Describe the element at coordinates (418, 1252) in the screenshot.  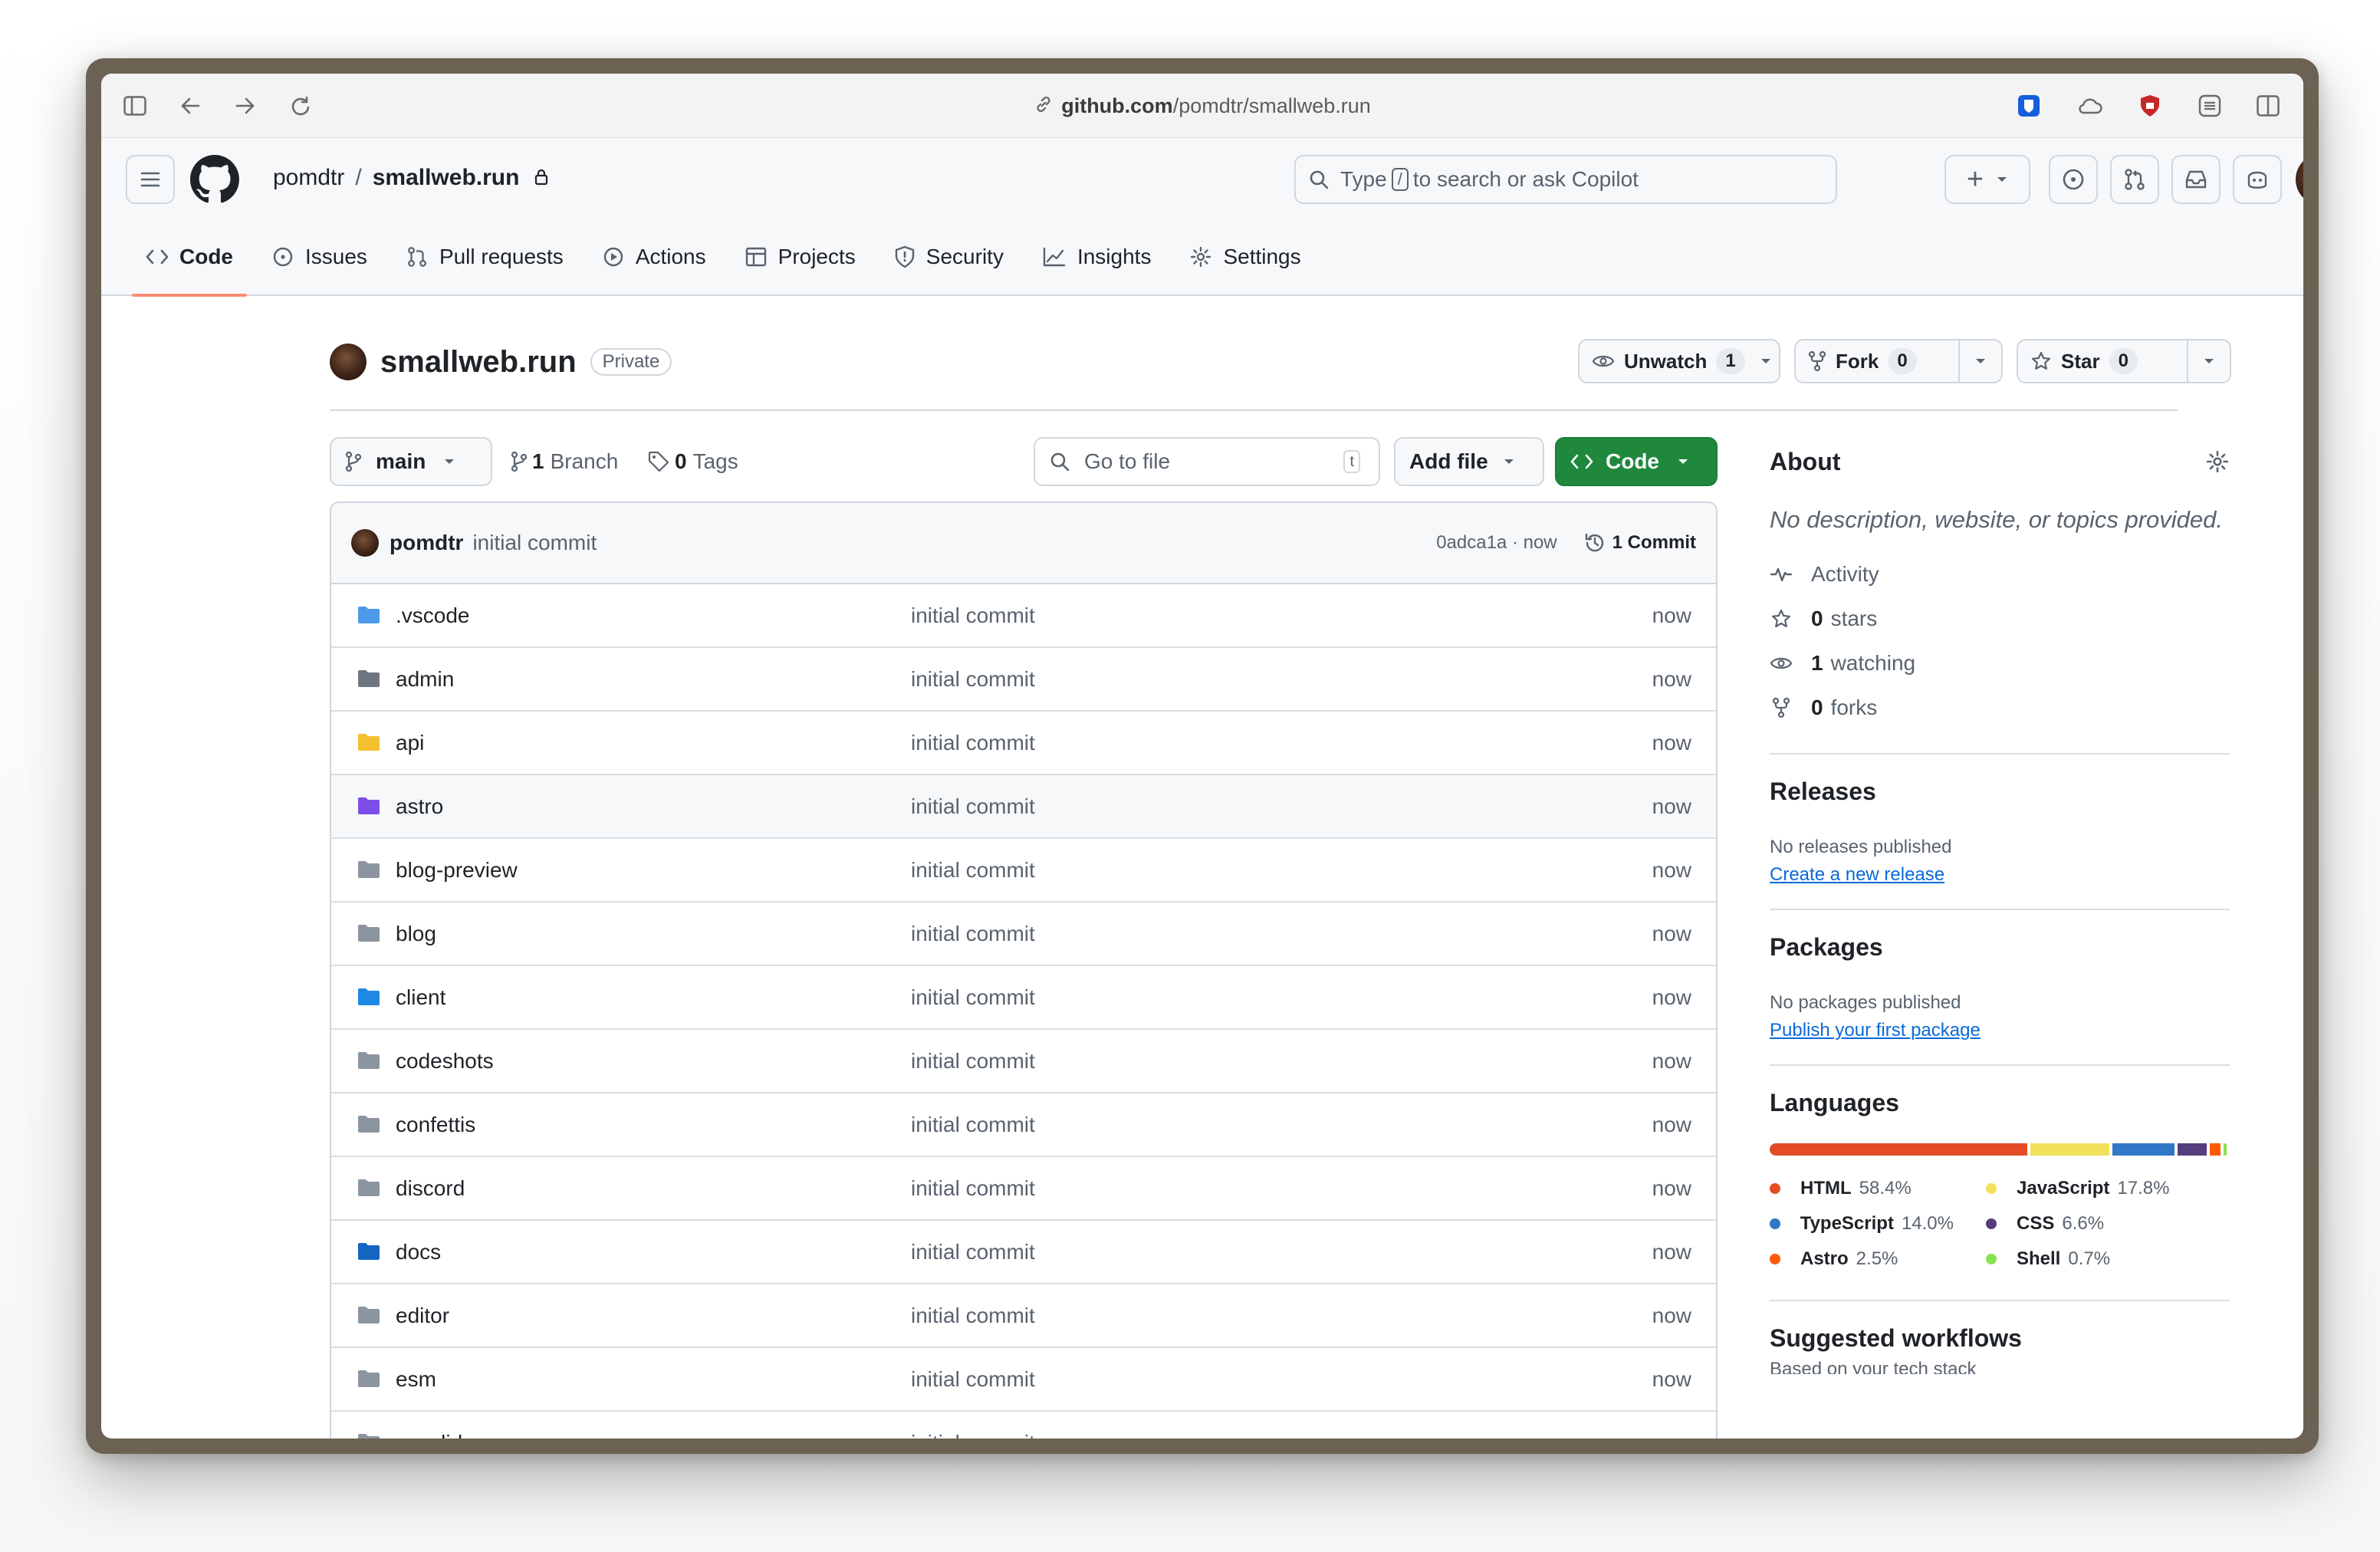
I see `file-name: docs` at that location.